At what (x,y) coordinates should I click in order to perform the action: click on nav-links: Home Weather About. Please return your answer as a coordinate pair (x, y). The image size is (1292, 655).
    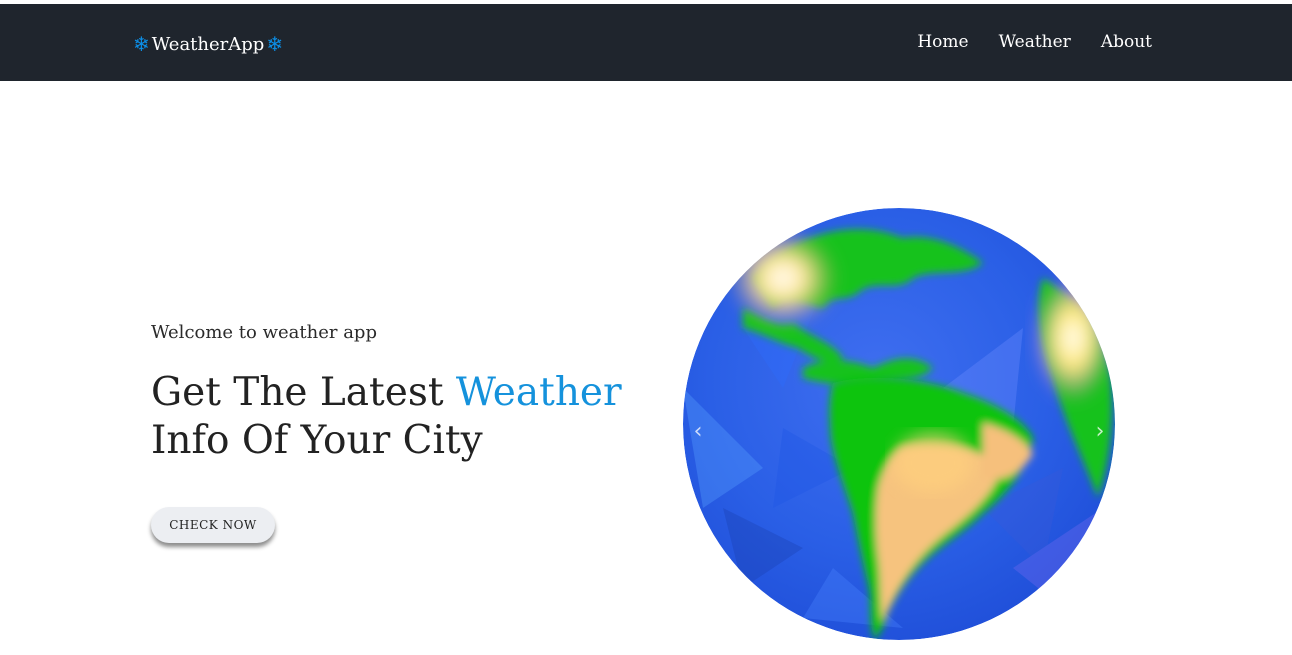
    Looking at the image, I should click on (1034, 42).